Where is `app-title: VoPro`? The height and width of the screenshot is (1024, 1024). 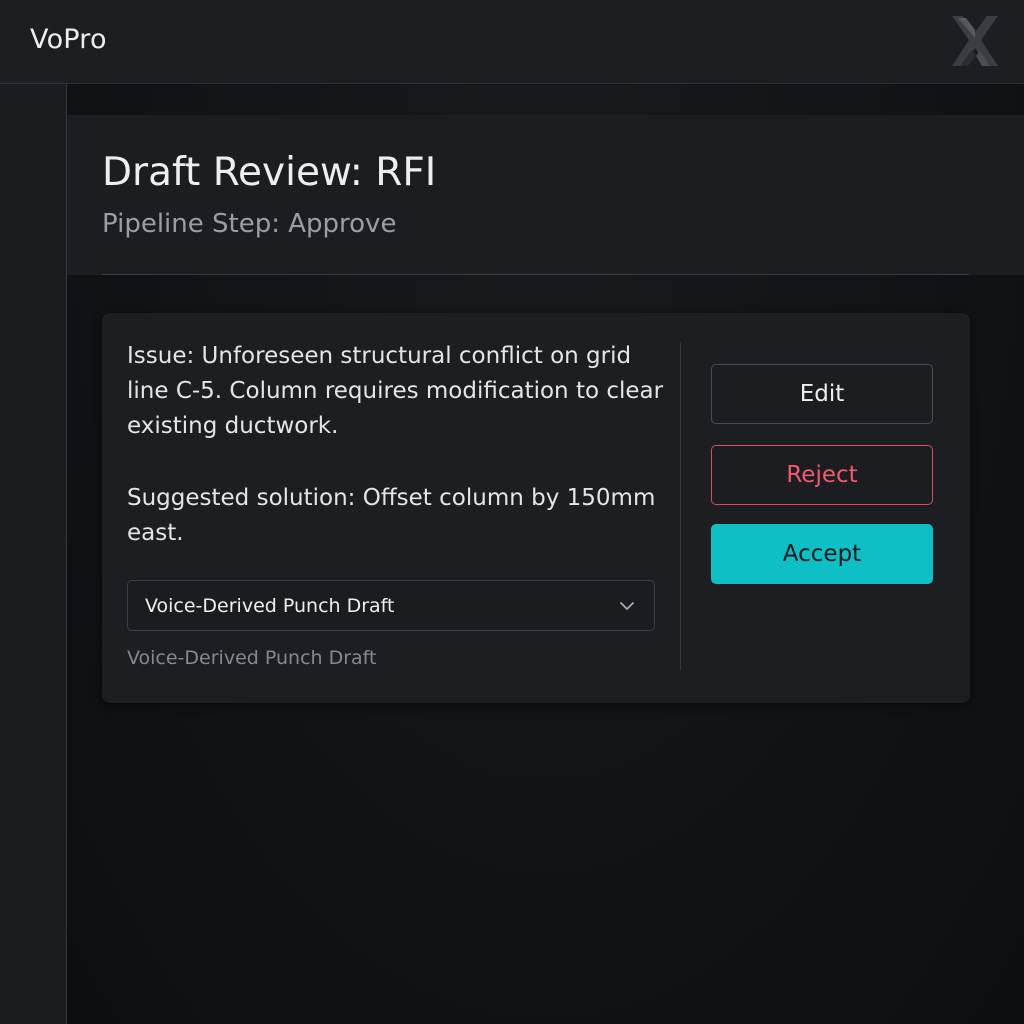 app-title: VoPro is located at coordinates (68, 39).